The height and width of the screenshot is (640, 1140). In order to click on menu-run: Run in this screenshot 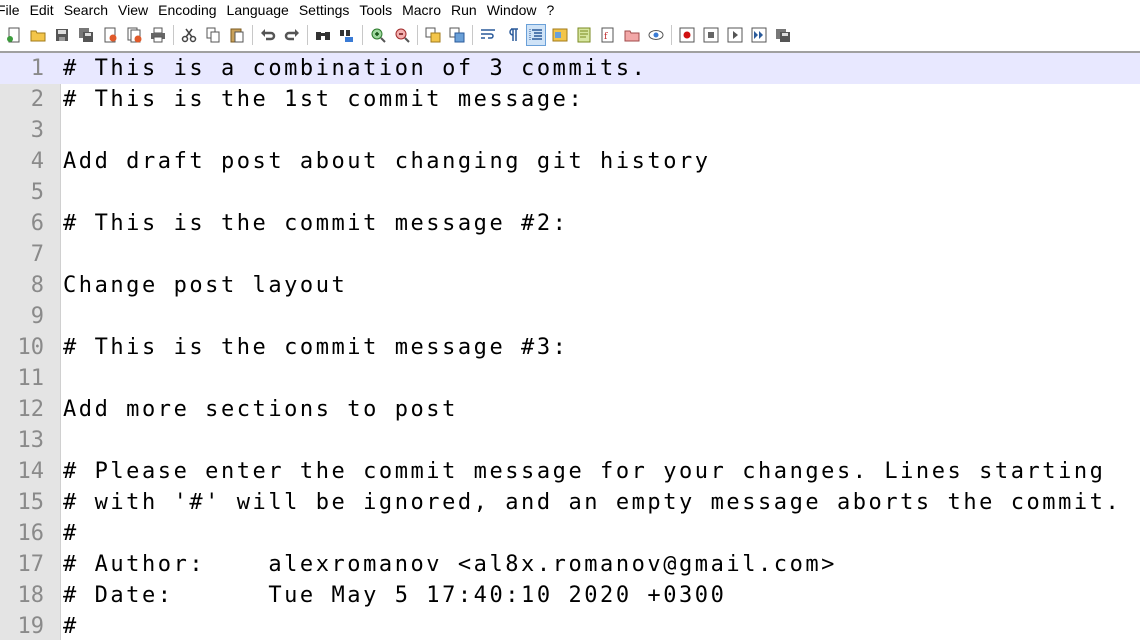, I will do `click(464, 10)`.